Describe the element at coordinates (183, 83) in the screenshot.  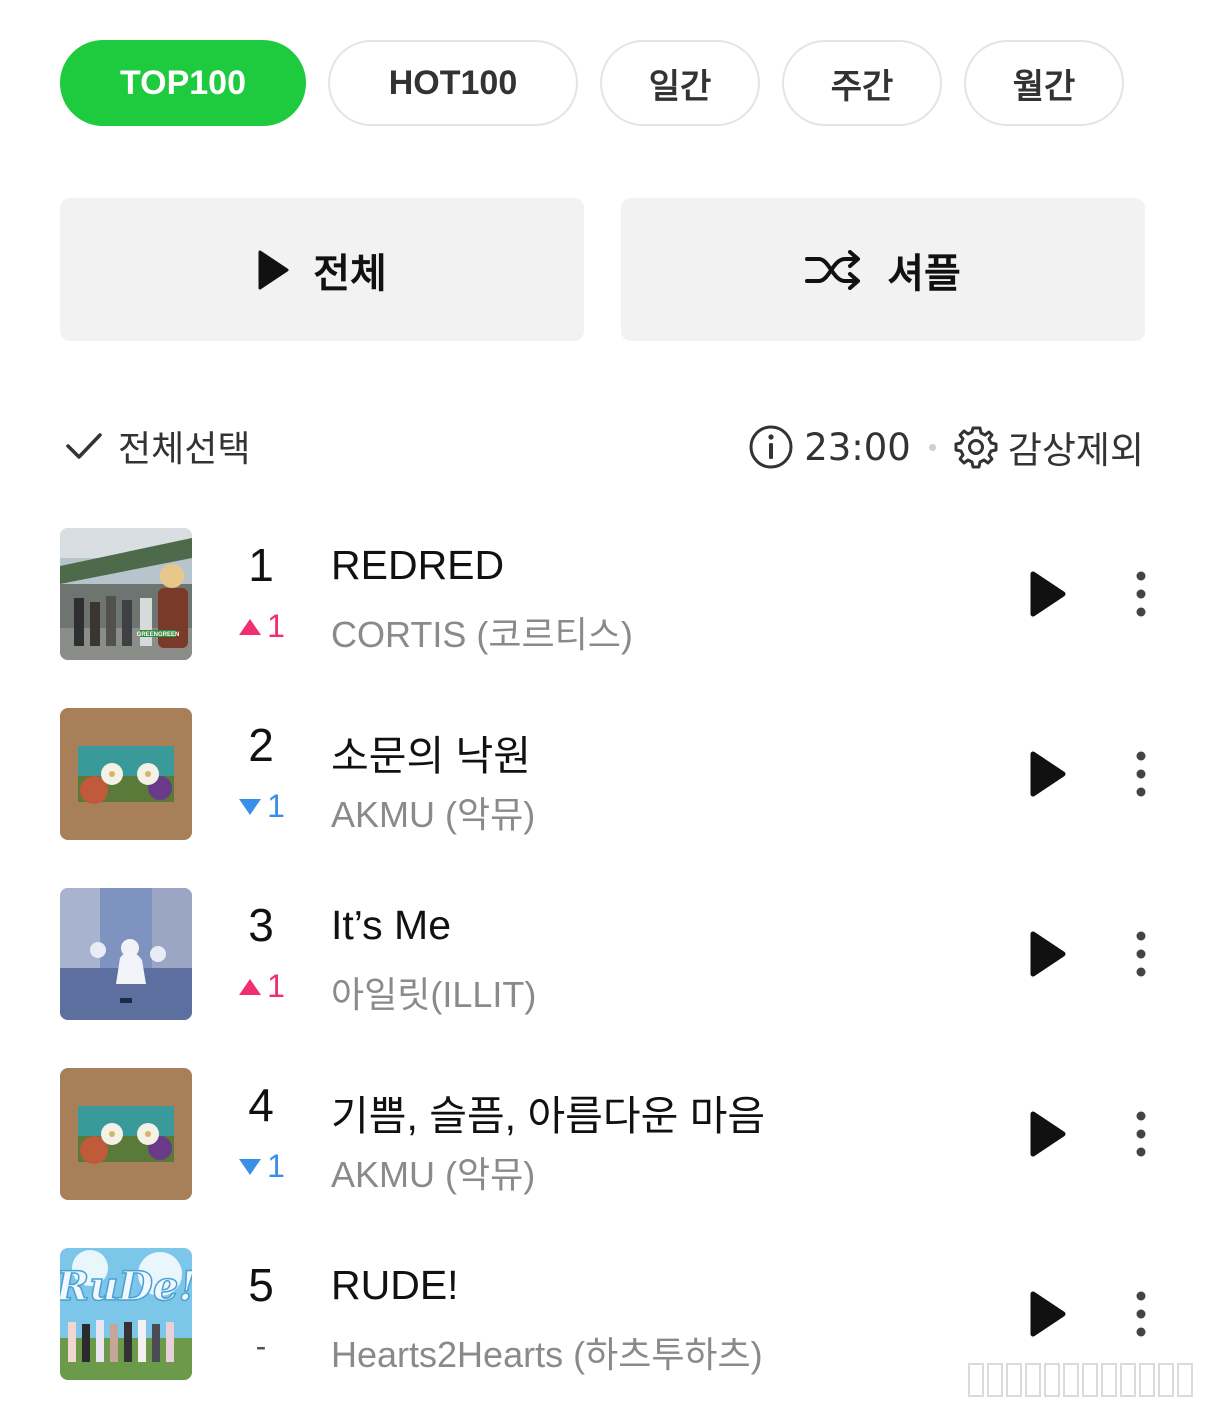
I see `tab-top100: TOP100` at that location.